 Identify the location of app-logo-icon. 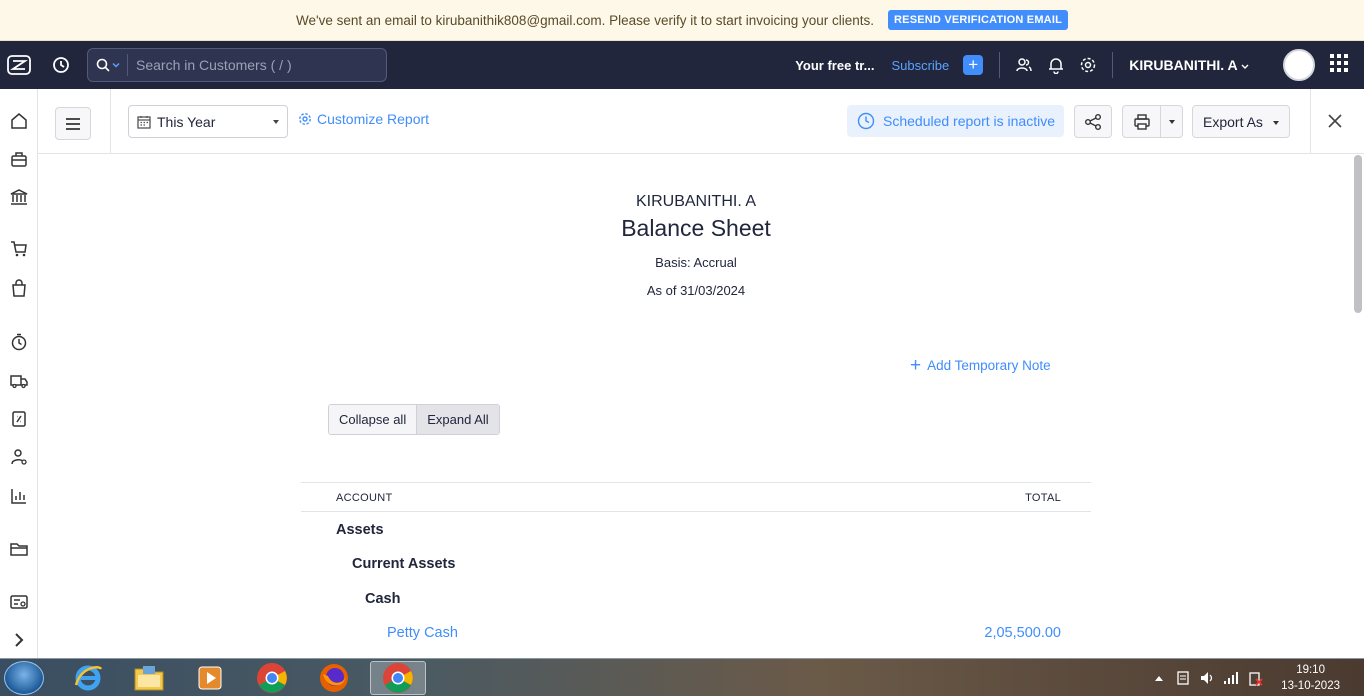
(19, 65).